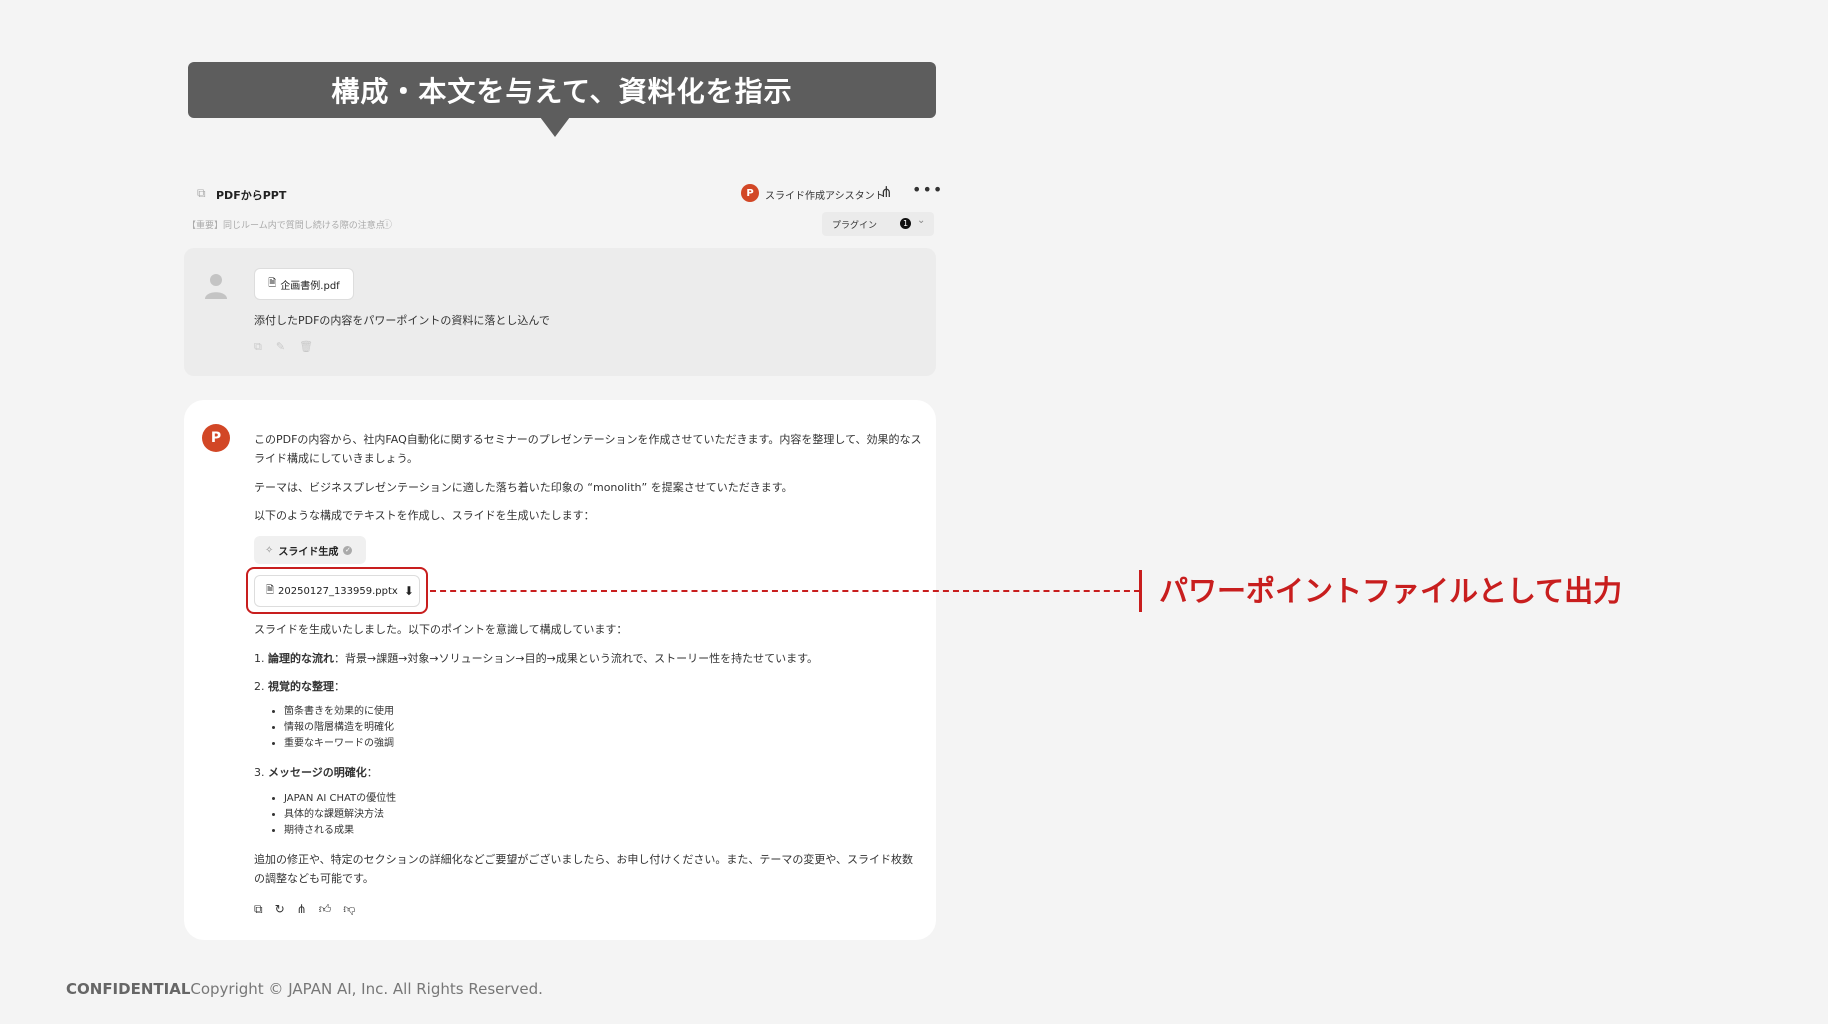 The width and height of the screenshot is (1828, 1024). I want to click on annotation-label: パワーポイントファイルとして出力, so click(1391, 591).